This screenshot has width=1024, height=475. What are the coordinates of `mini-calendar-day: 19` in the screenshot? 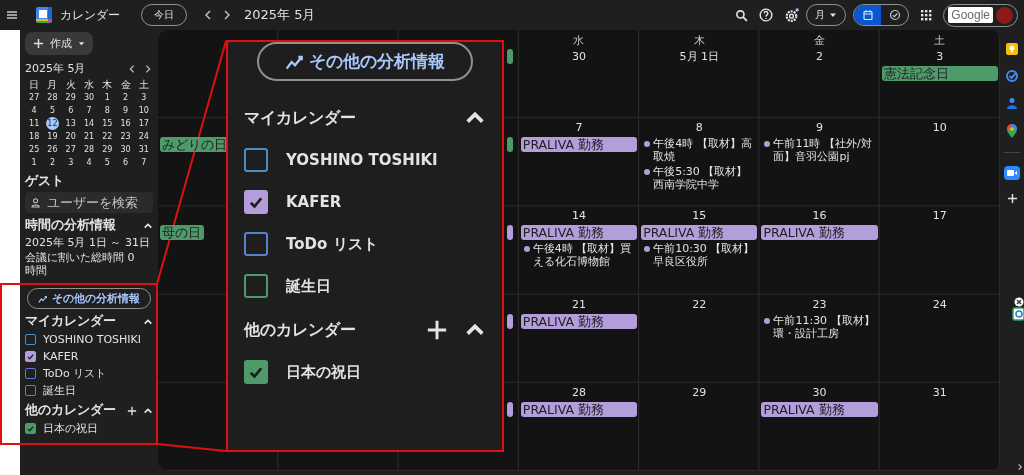 It's located at (52, 136).